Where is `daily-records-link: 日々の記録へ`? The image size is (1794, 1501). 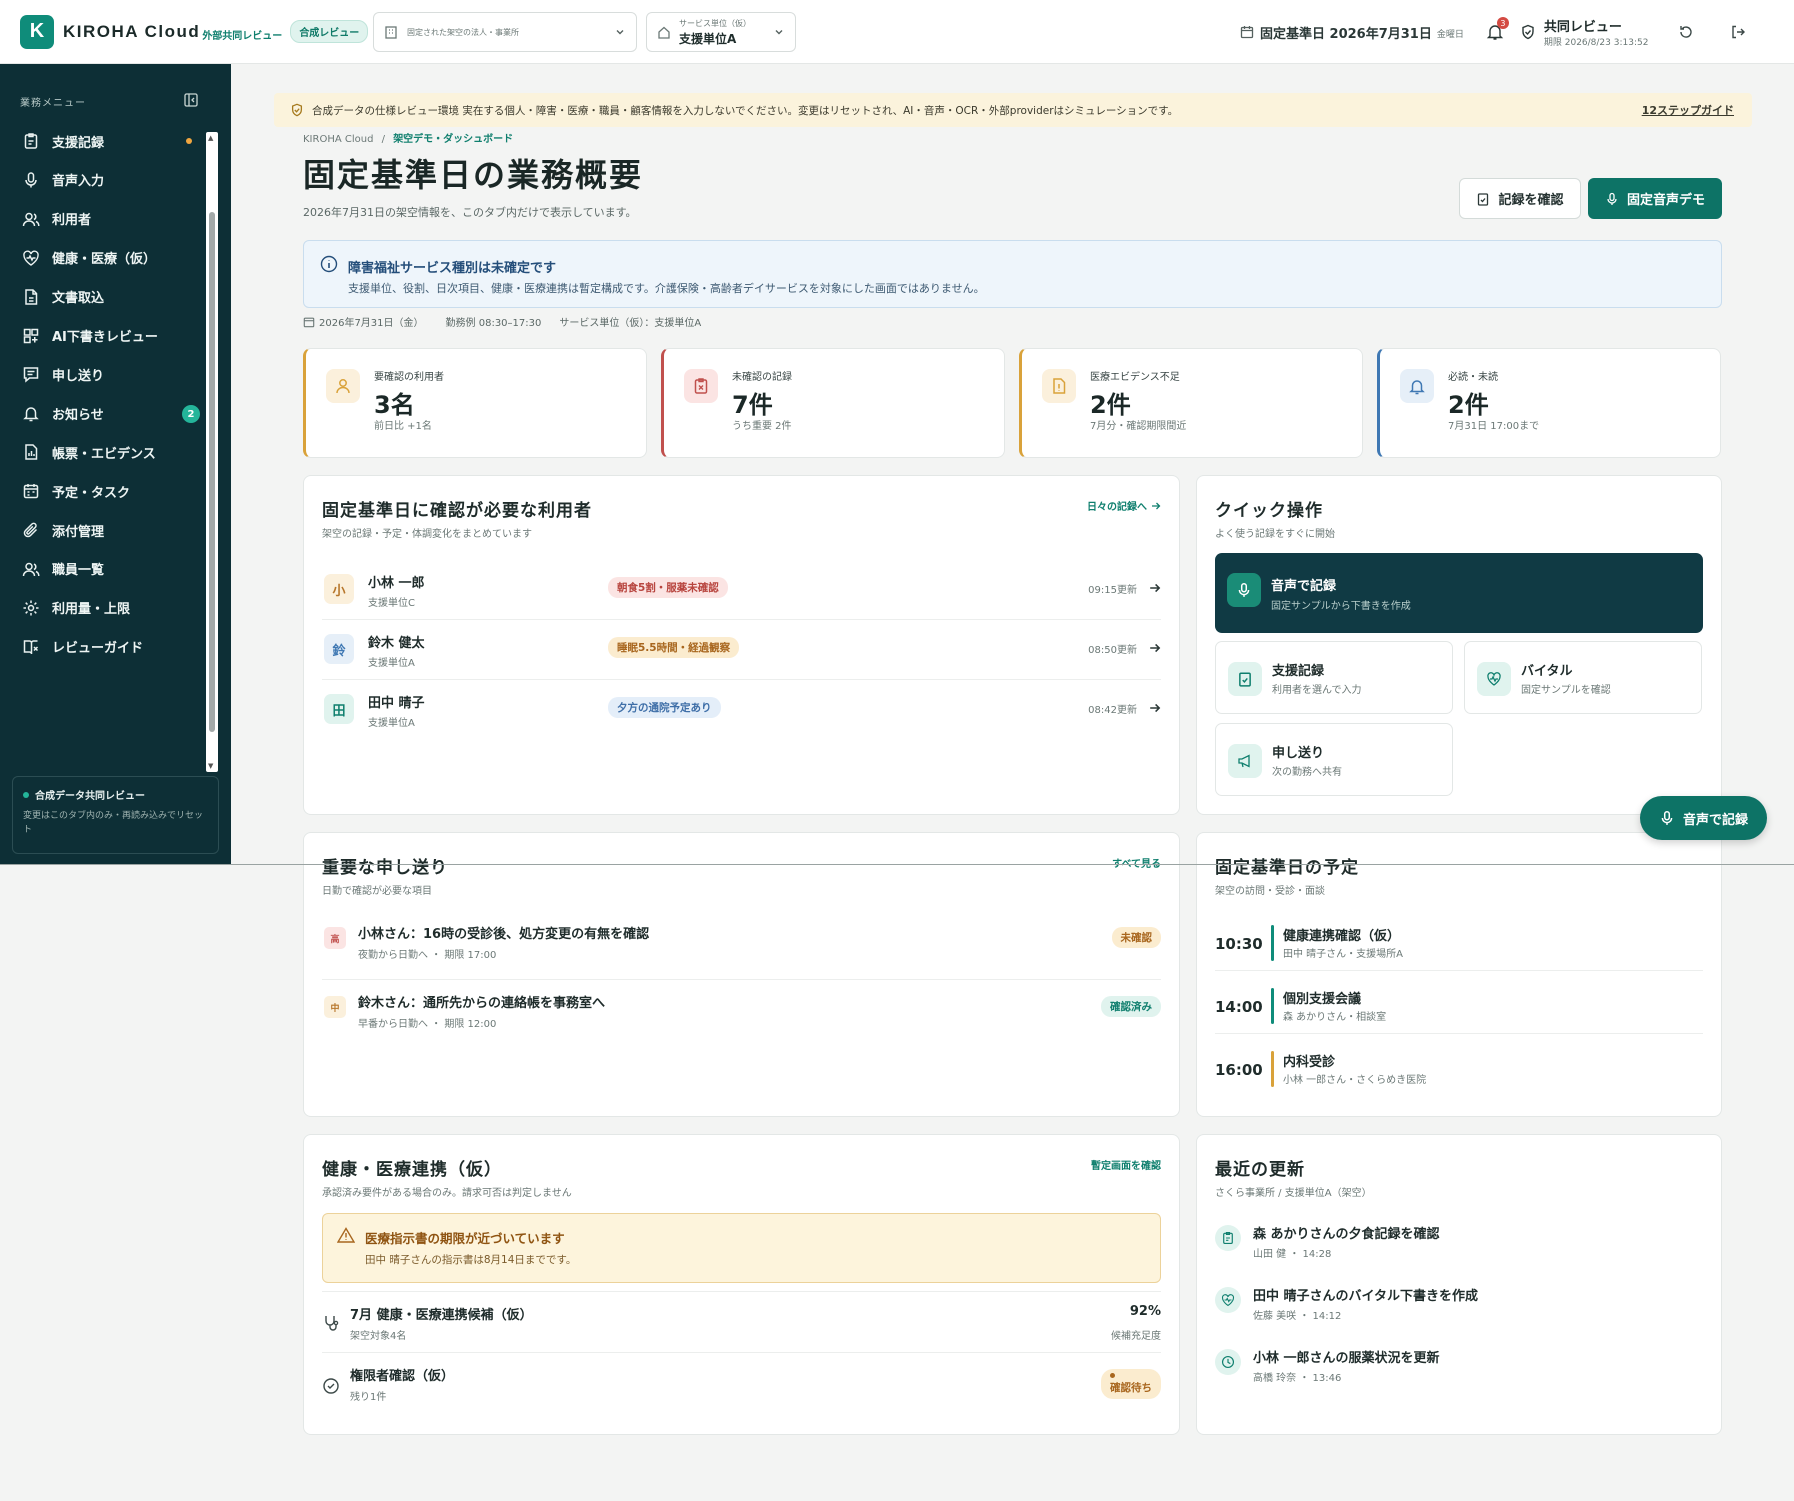
daily-records-link: 日々の記録へ is located at coordinates (1124, 505).